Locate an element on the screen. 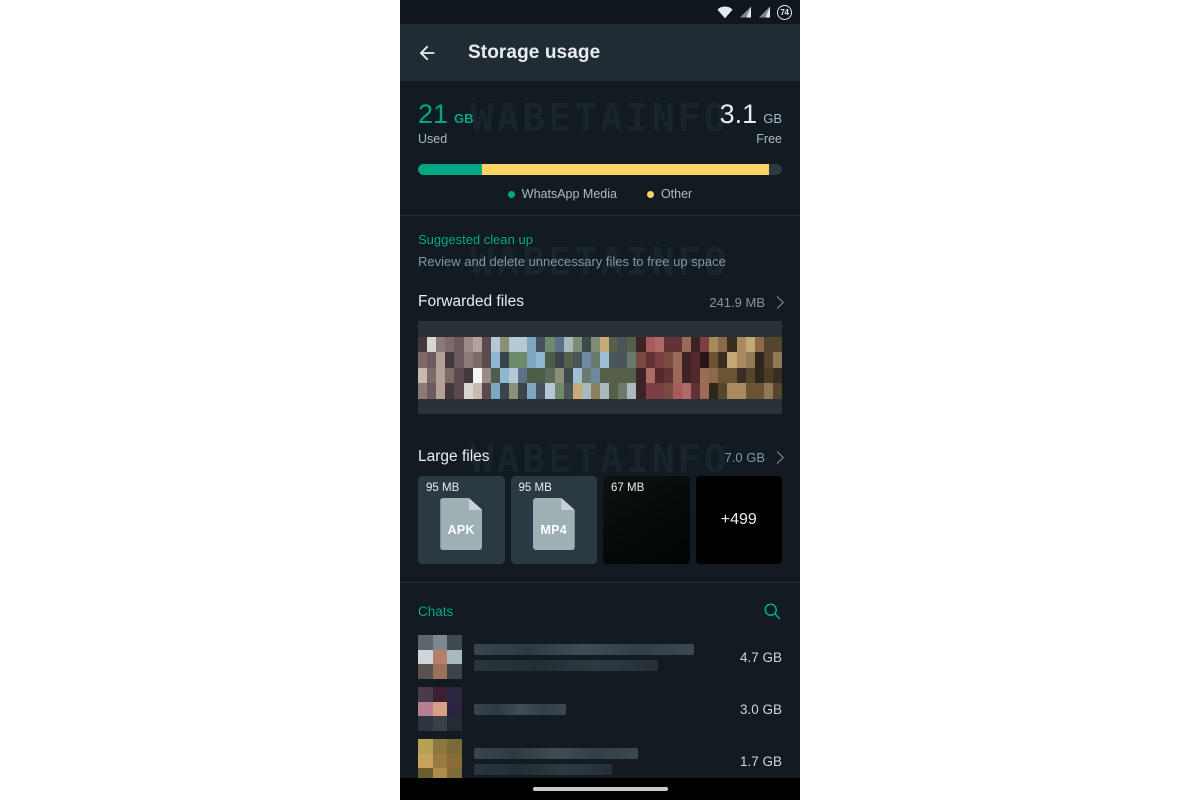 Image resolution: width=1200 pixels, height=800 pixels. large-file-card: +499 is located at coordinates (738, 520).